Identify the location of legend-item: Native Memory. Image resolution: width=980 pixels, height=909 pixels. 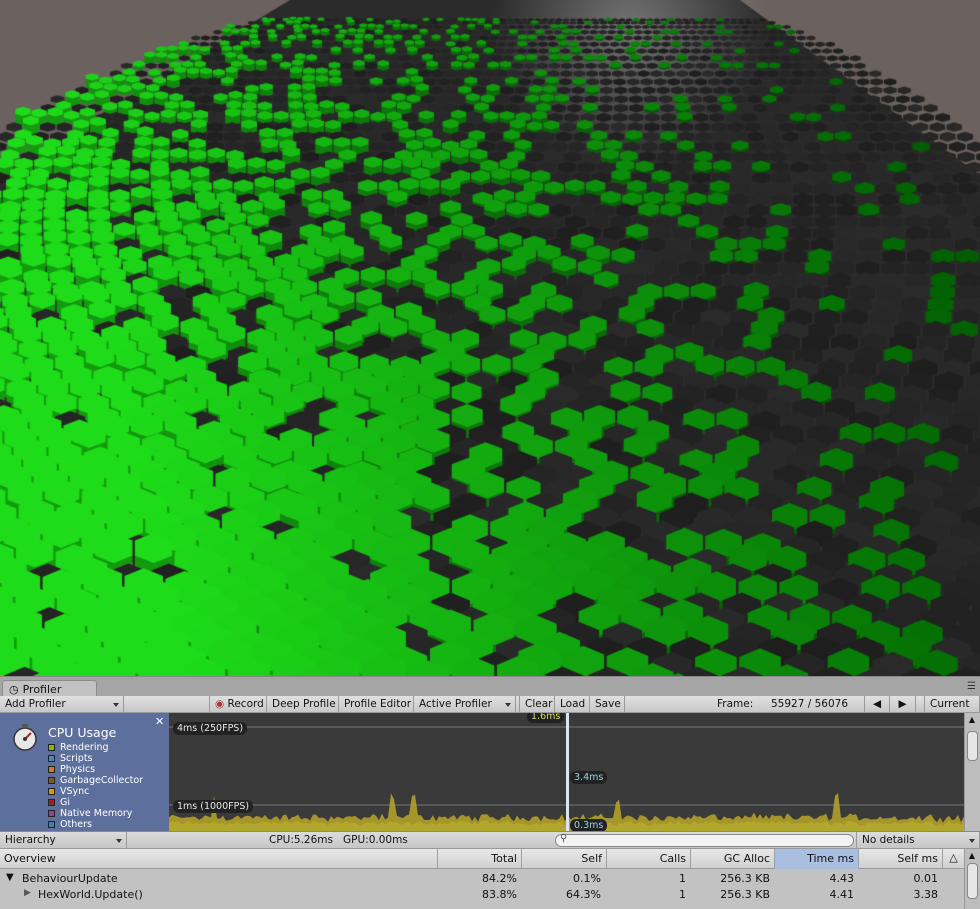
(95, 813).